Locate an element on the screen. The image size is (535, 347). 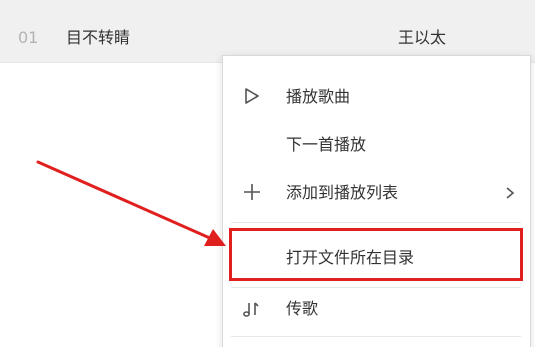
menu-item-transfer-song: 传歌 is located at coordinates (376, 309).